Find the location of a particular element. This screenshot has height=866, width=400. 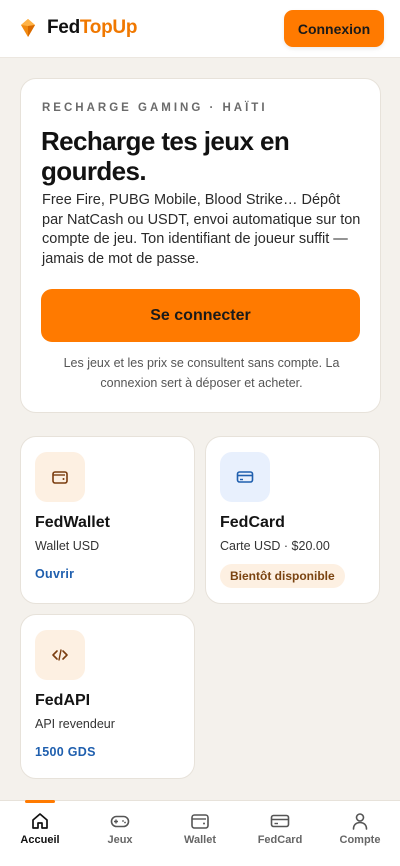

nav-item-jeux: Jeux is located at coordinates (120, 833).